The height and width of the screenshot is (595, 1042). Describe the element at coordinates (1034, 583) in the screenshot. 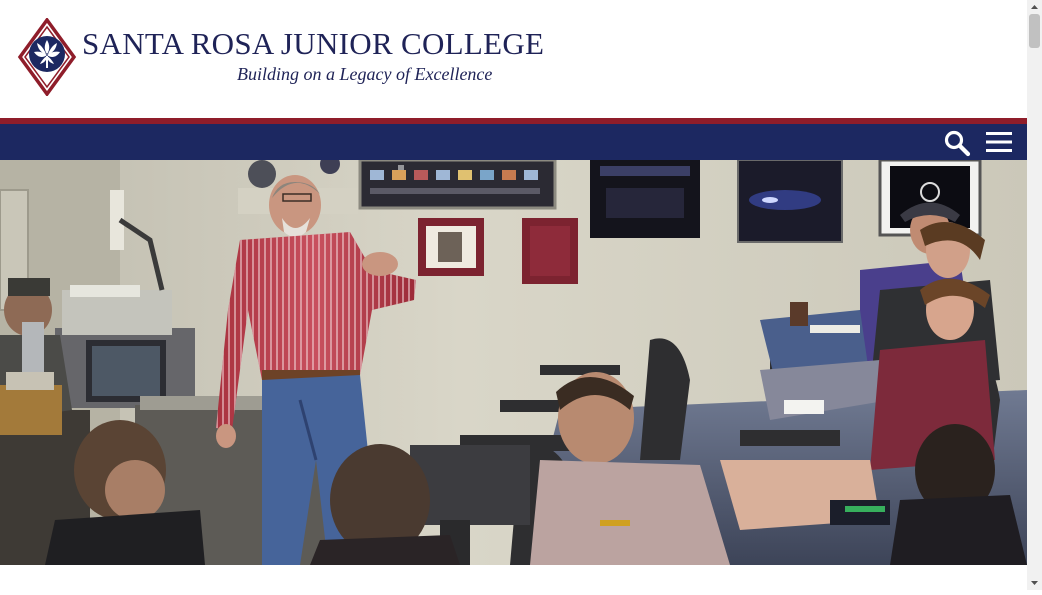

I see `scroll-down-arrow-icon` at that location.